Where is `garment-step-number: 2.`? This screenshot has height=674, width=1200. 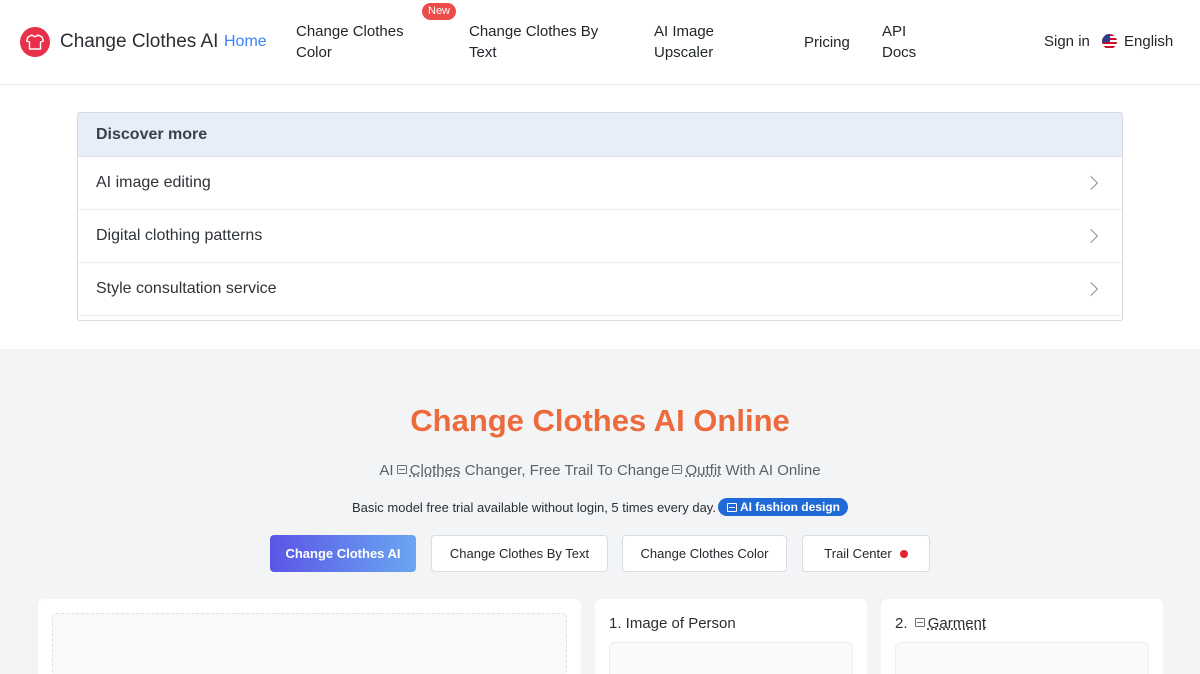
garment-step-number: 2. is located at coordinates (901, 623).